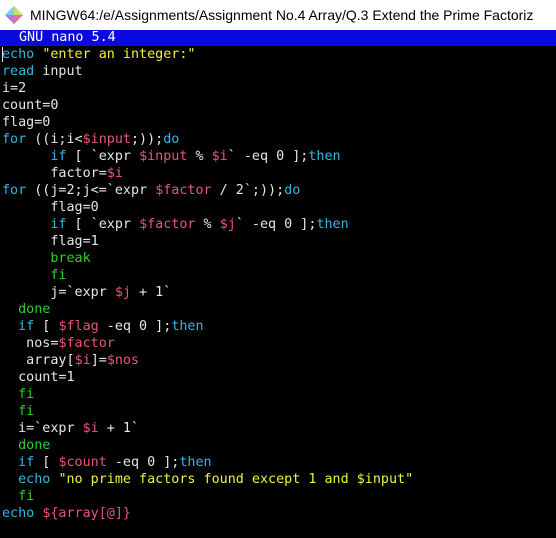 This screenshot has height=538, width=556. I want to click on code-line: if [ `expr $input % $i` -eq 0 ];then, so click(278, 156).